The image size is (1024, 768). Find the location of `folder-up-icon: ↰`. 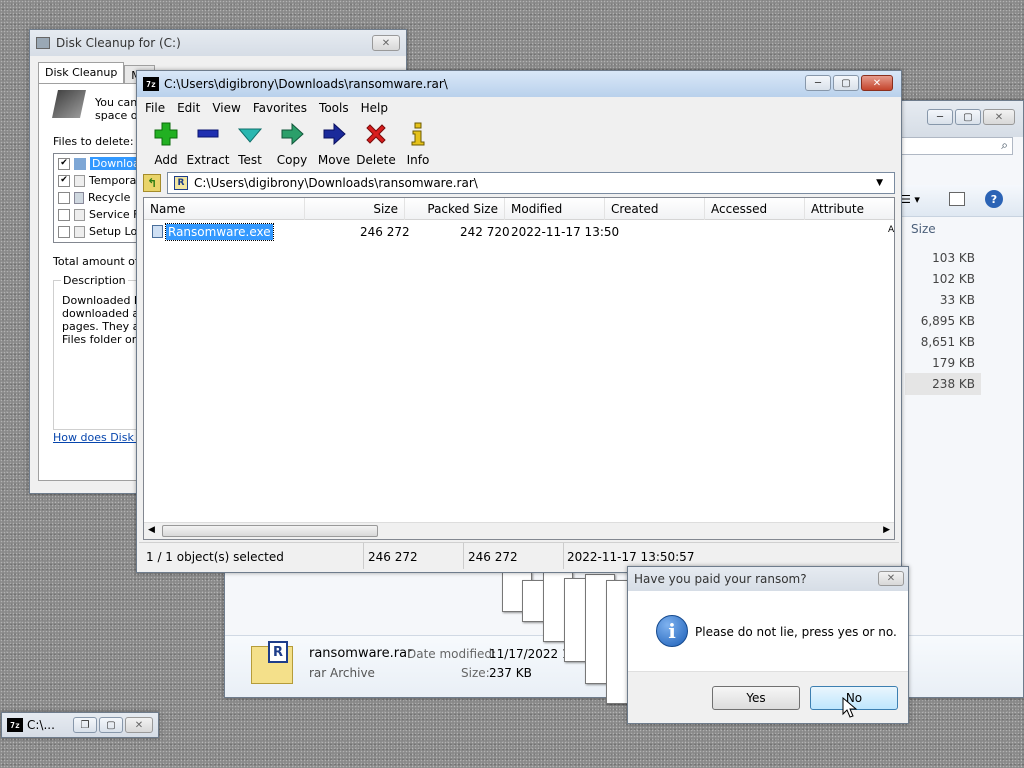

folder-up-icon: ↰ is located at coordinates (152, 183).